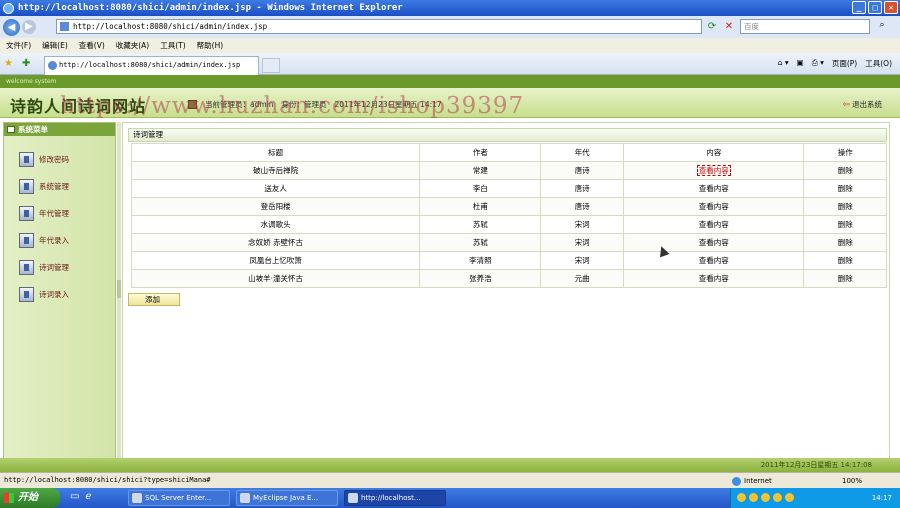 The width and height of the screenshot is (900, 508). Describe the element at coordinates (450, 45) in the screenshot. I see `menu-bar: 文件(F) 编辑(E) 查看(V) 收藏夹(A) 工具(T) 帮助(H)` at that location.